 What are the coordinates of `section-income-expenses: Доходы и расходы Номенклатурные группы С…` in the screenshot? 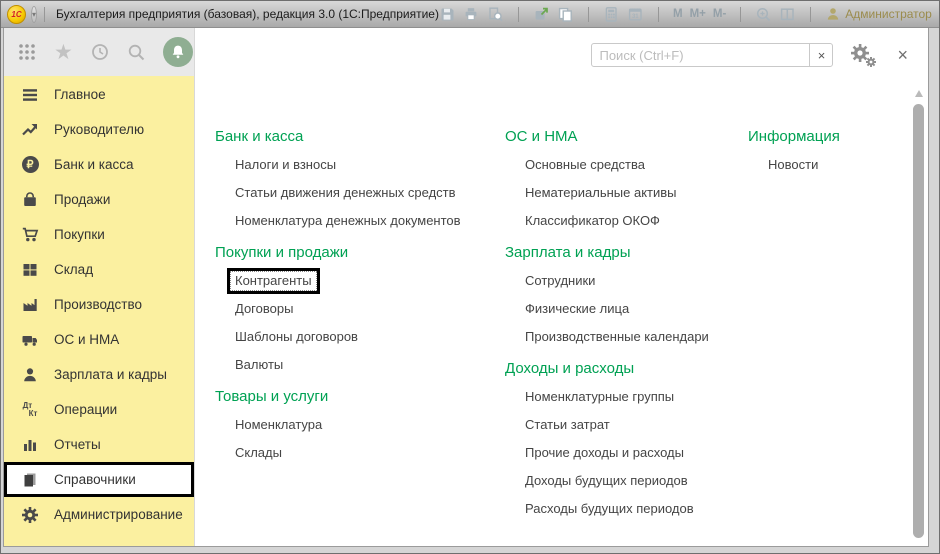 It's located at (626, 438).